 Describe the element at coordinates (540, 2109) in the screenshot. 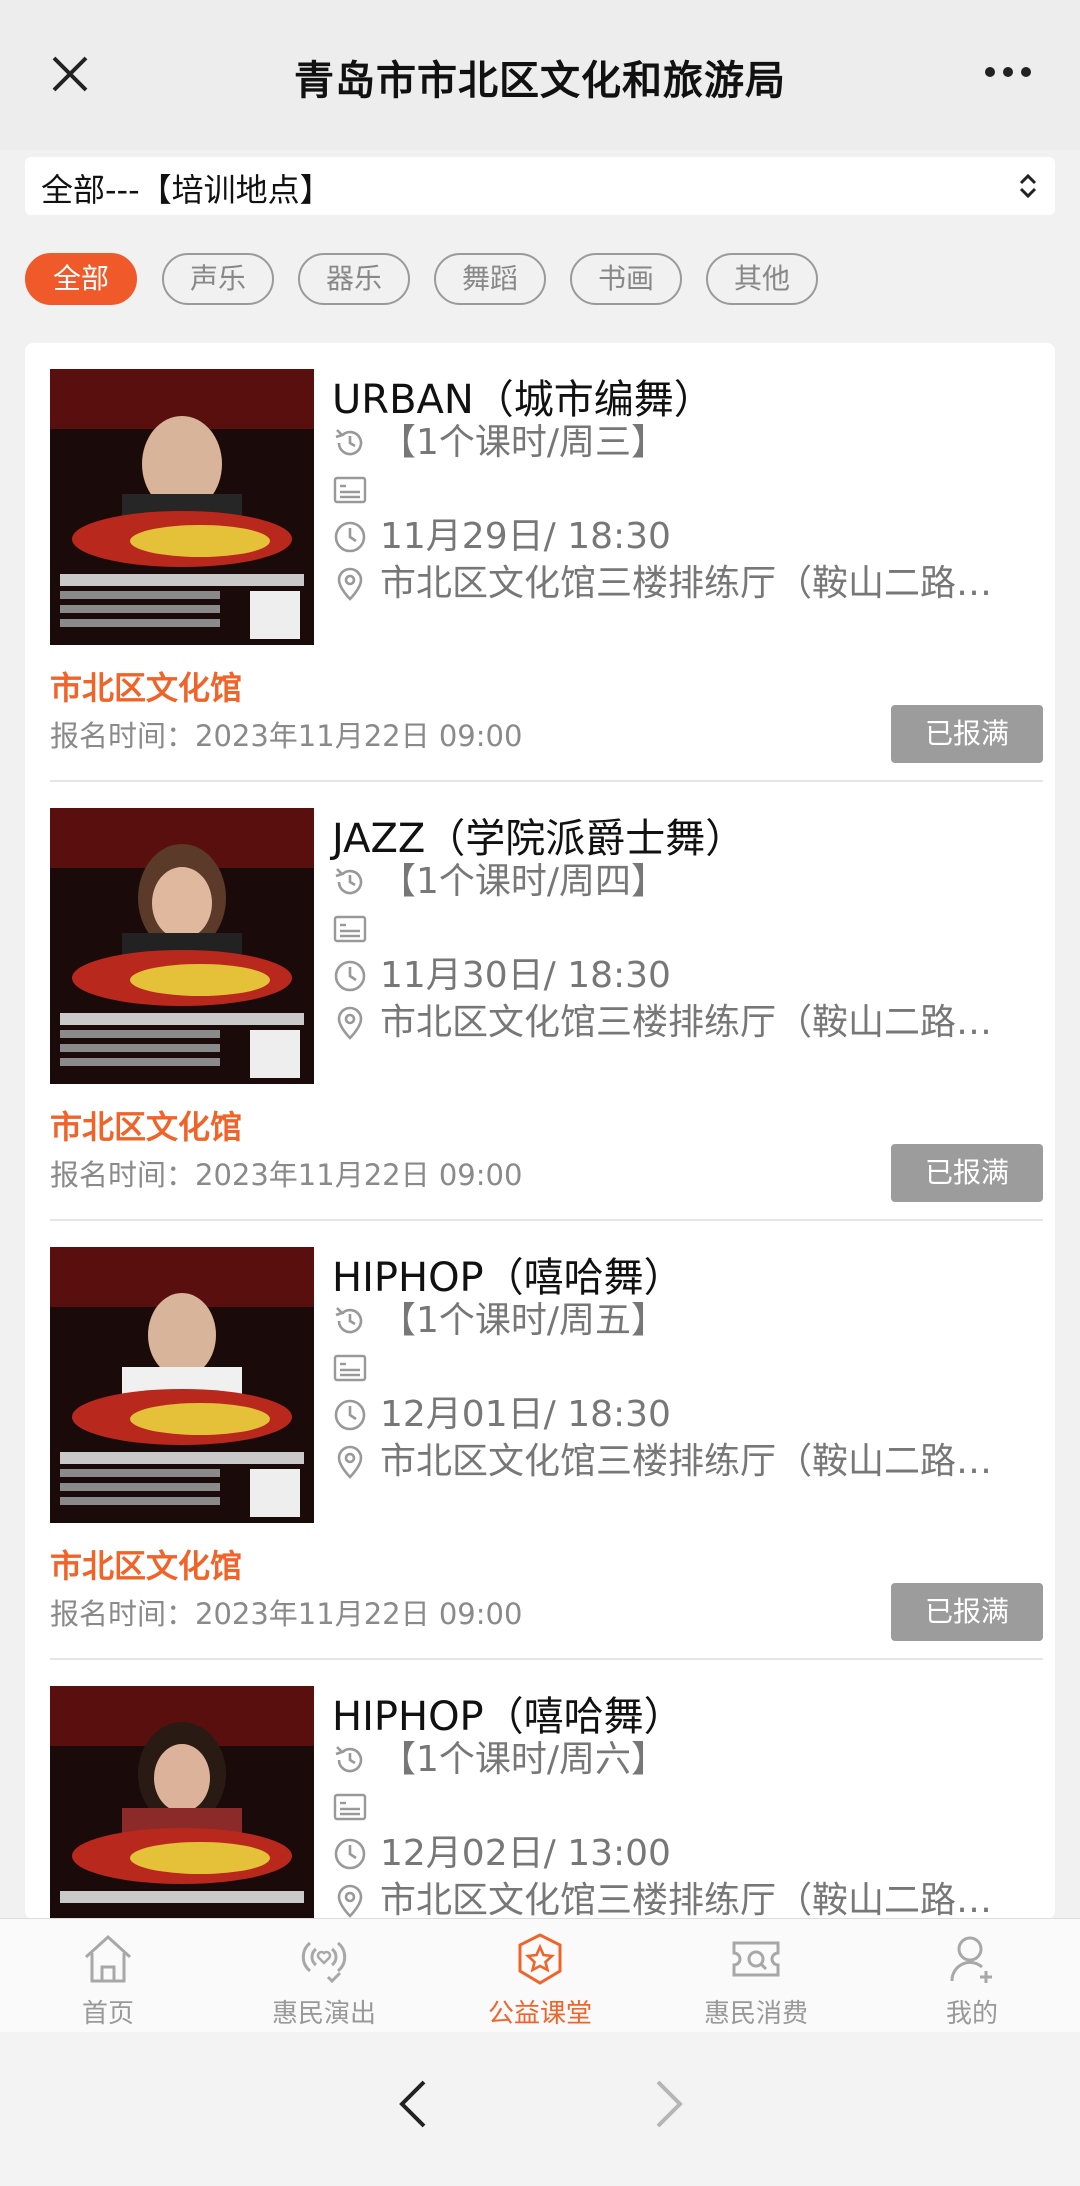

I see `browser-nav-bar` at that location.